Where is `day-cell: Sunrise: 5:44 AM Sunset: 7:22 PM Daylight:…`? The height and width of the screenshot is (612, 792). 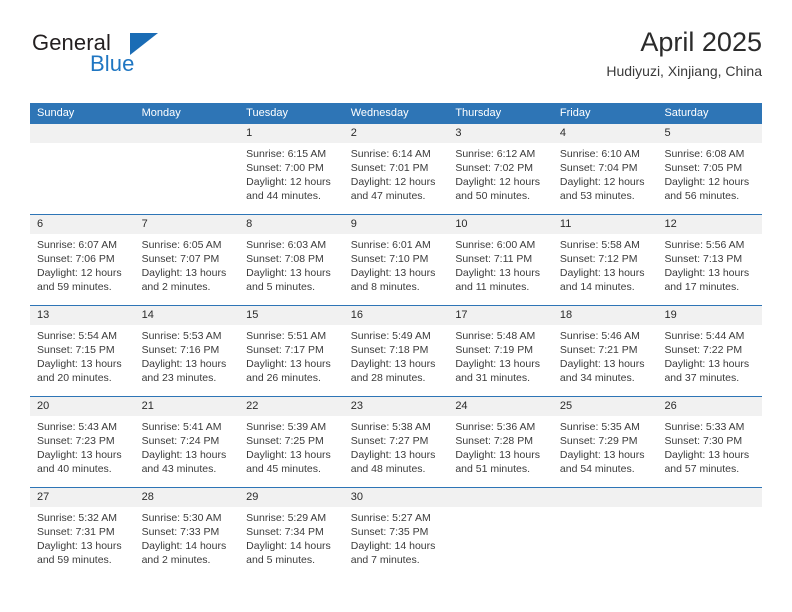 day-cell: Sunrise: 5:44 AM Sunset: 7:22 PM Daylight:… is located at coordinates (709, 360).